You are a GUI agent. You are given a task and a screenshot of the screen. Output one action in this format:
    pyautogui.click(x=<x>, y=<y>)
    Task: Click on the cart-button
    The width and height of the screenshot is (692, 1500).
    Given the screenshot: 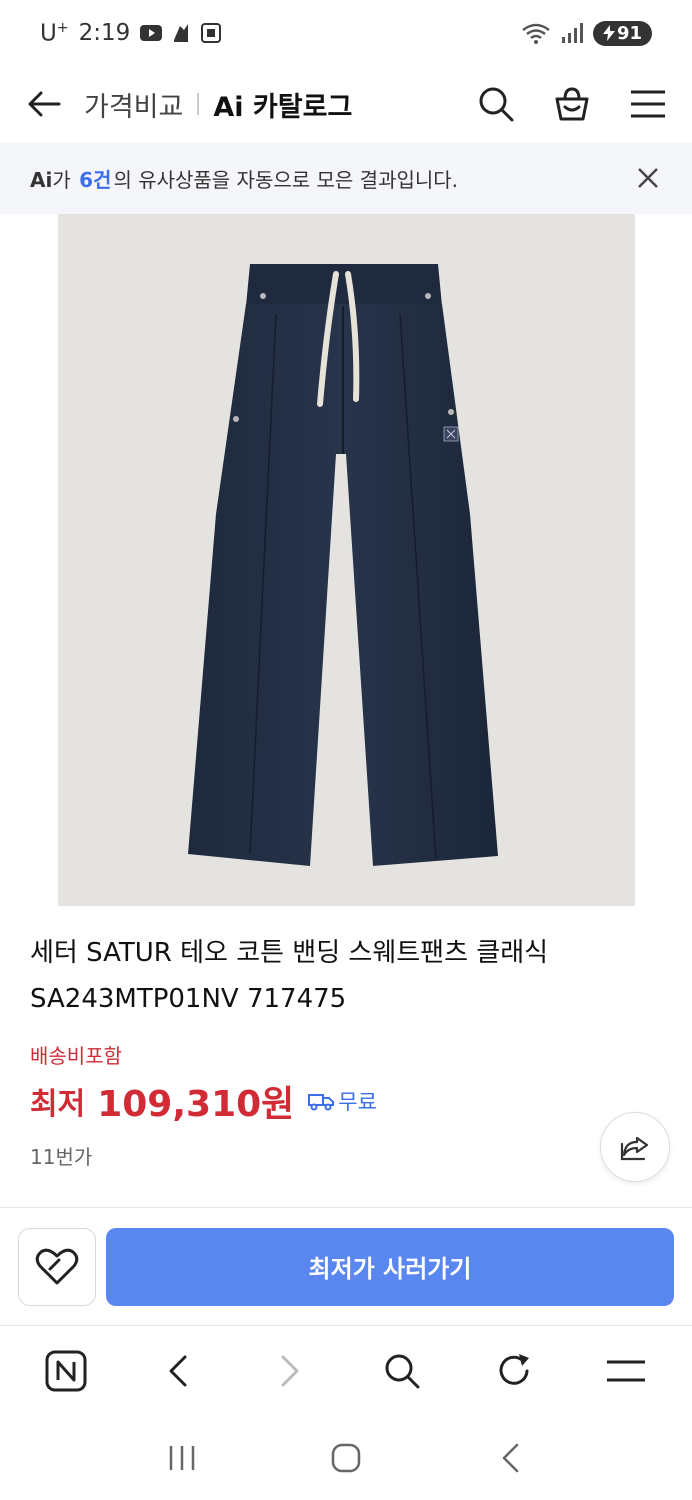 What is the action you would take?
    pyautogui.click(x=572, y=104)
    